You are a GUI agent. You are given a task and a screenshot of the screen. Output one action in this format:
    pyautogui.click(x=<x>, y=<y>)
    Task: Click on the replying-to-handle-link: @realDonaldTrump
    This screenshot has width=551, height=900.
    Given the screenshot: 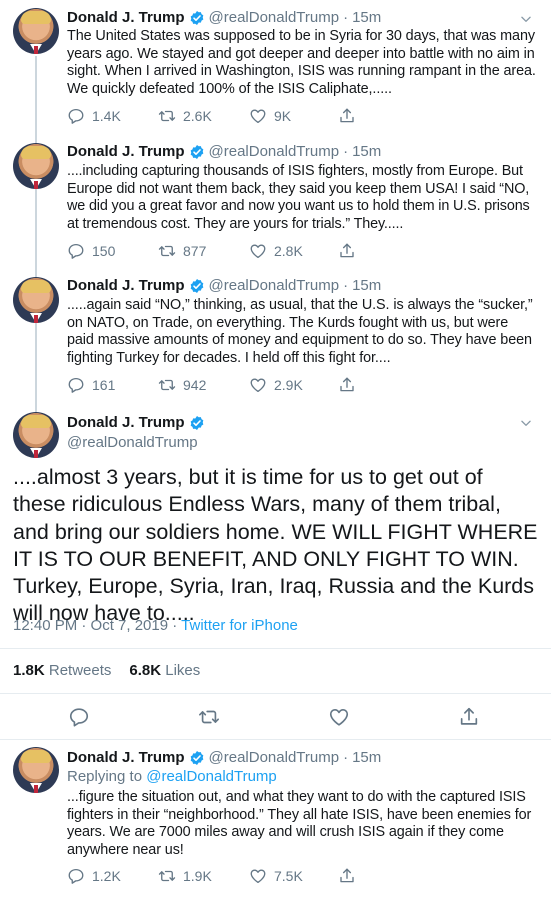 What is the action you would take?
    pyautogui.click(x=211, y=776)
    